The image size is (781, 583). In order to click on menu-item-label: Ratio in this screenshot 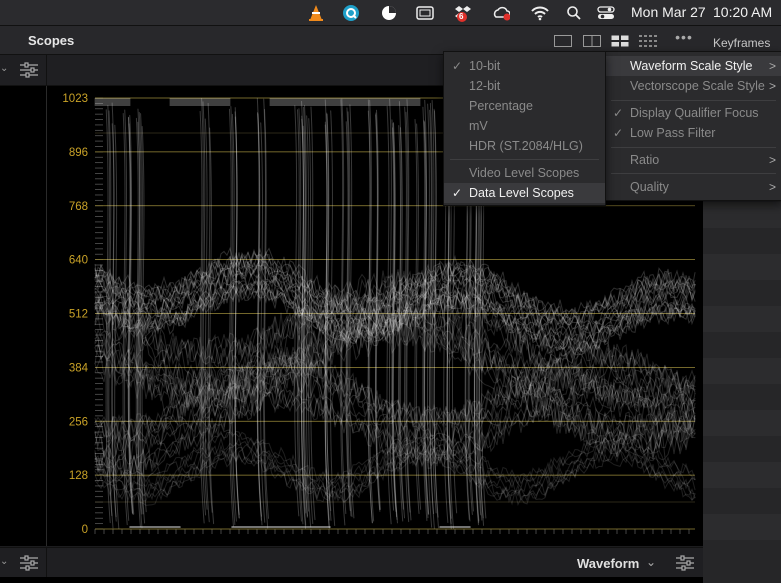, I will do `click(645, 160)`.